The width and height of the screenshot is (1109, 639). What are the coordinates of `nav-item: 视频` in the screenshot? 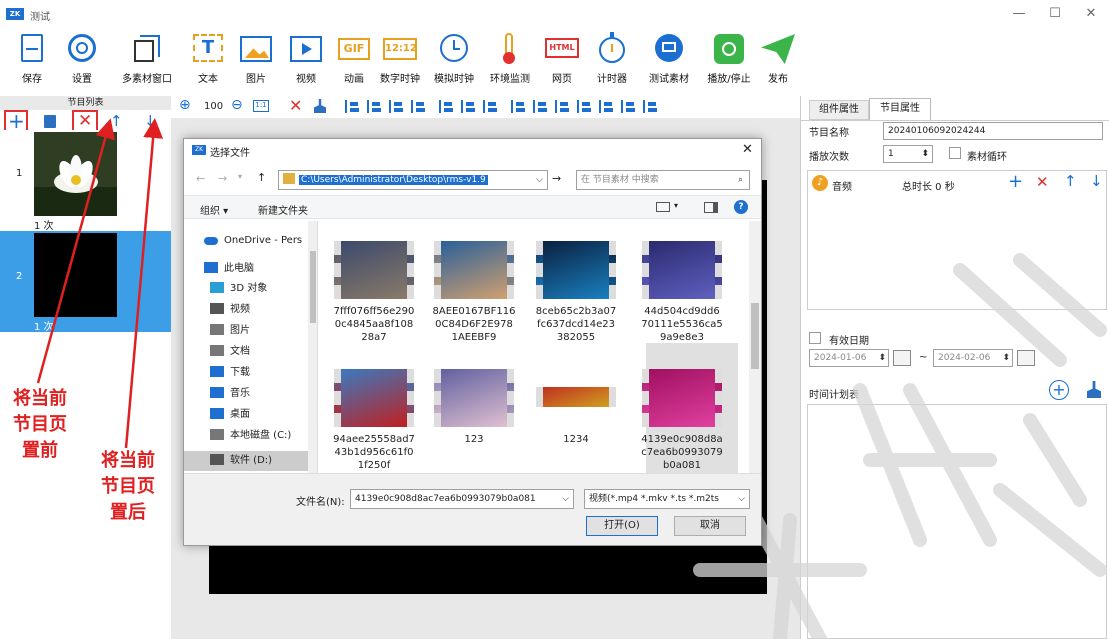 It's located at (230, 310).